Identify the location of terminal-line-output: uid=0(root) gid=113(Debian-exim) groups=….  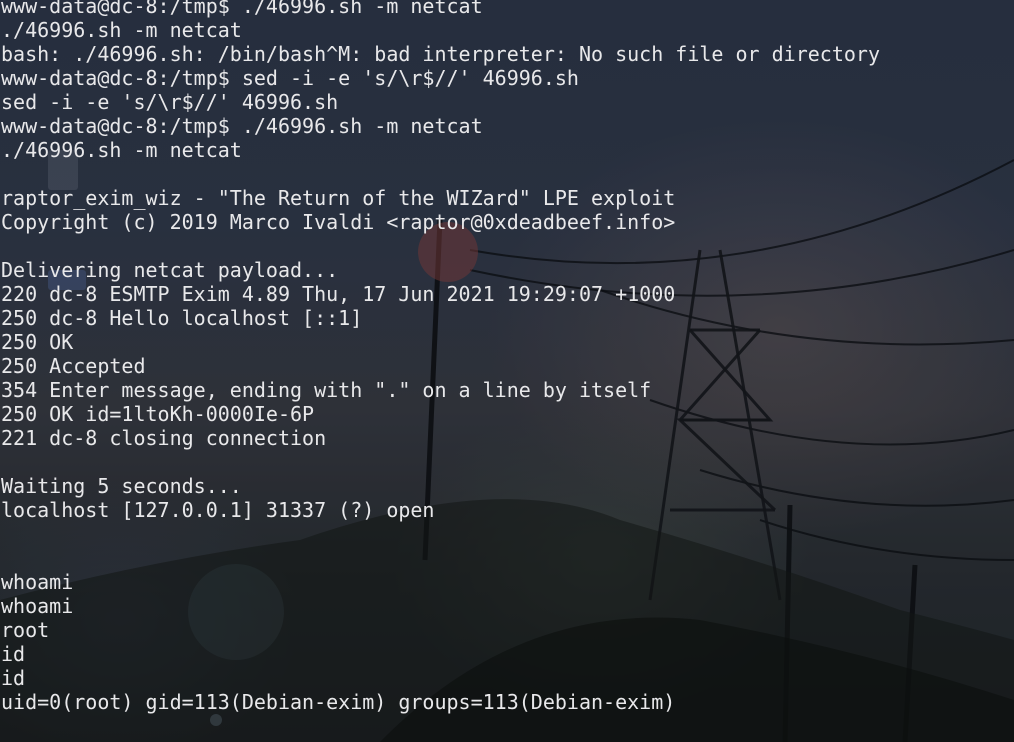
(338, 702).